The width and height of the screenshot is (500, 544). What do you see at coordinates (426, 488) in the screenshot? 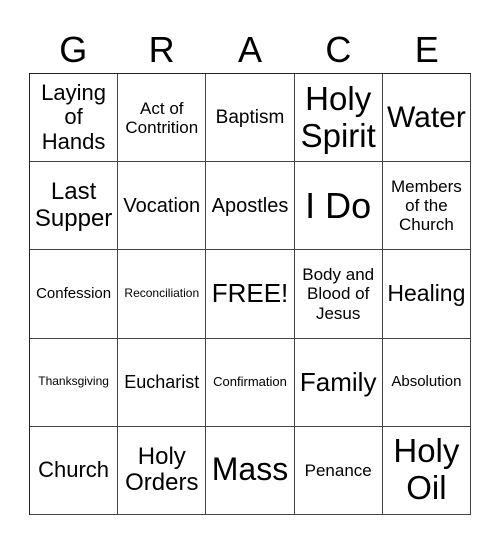
I see `bingo-cell-line: Oil` at bounding box center [426, 488].